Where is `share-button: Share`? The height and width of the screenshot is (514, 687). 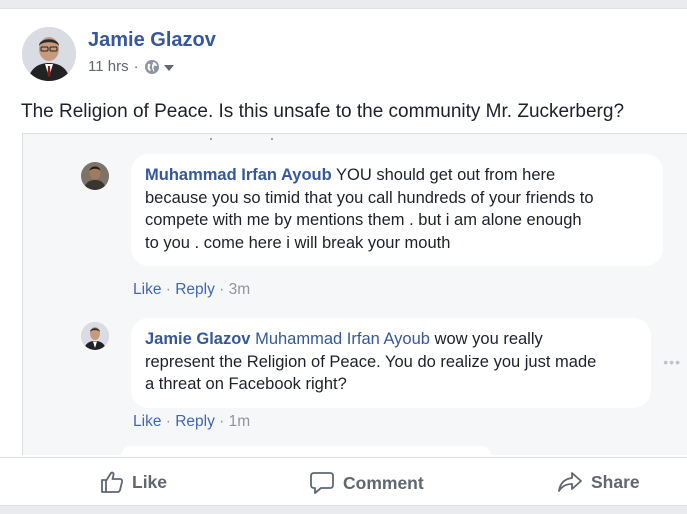 share-button: Share is located at coordinates (598, 482).